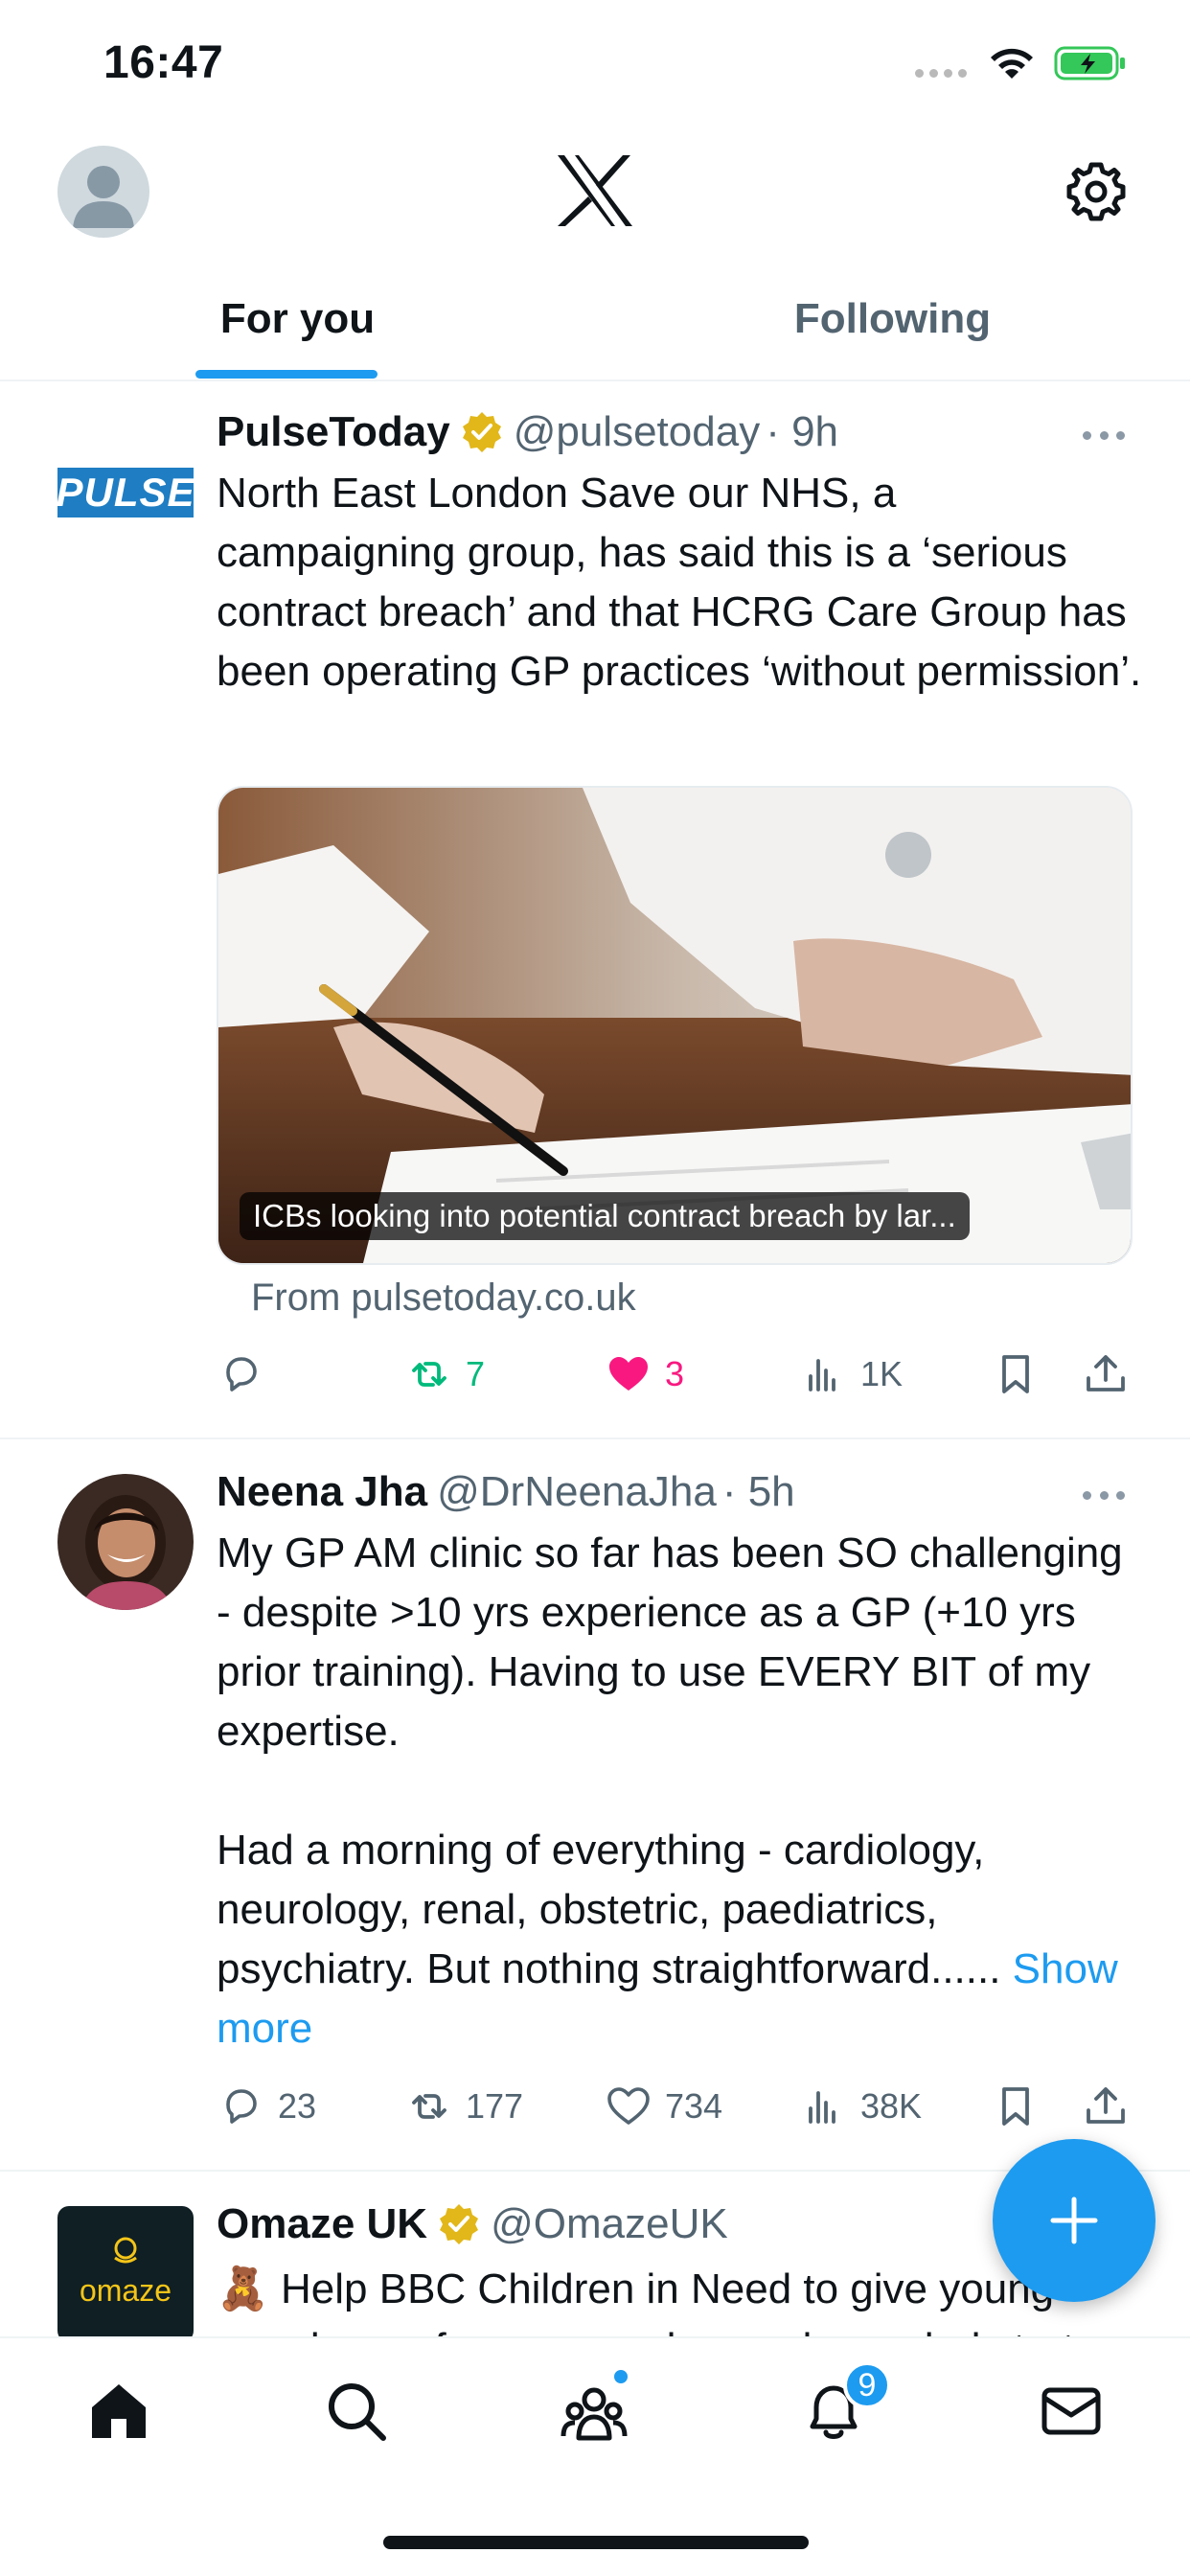 This screenshot has height=2576, width=1190. I want to click on x-logo-icon, so click(595, 190).